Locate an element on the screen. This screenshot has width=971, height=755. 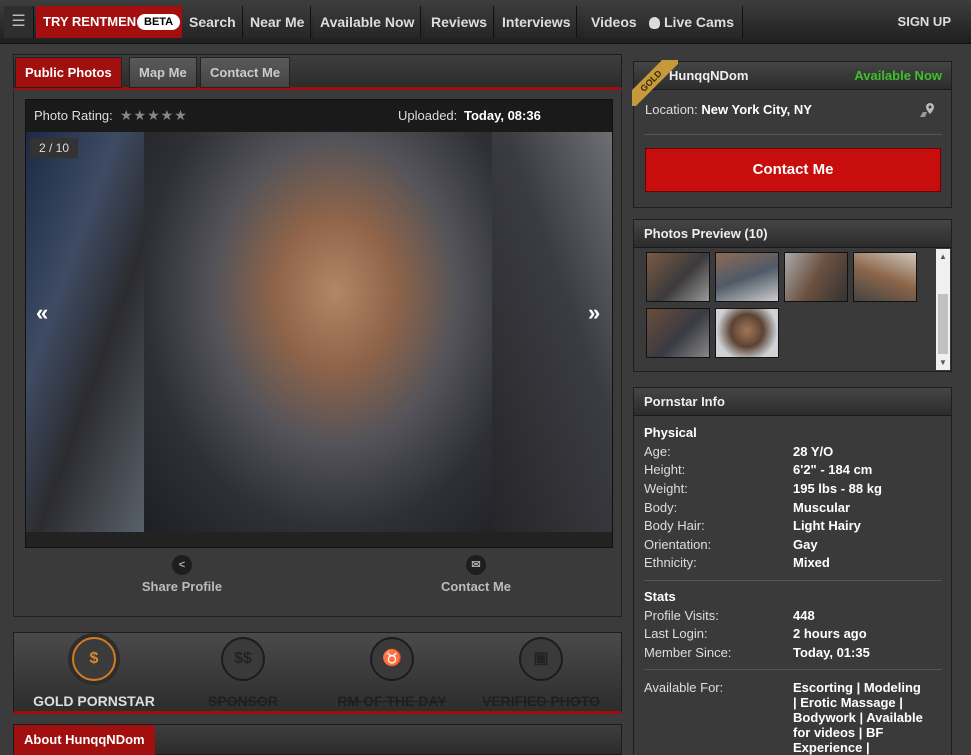
body-hair-value: Light Hairy is located at coordinates (827, 525).